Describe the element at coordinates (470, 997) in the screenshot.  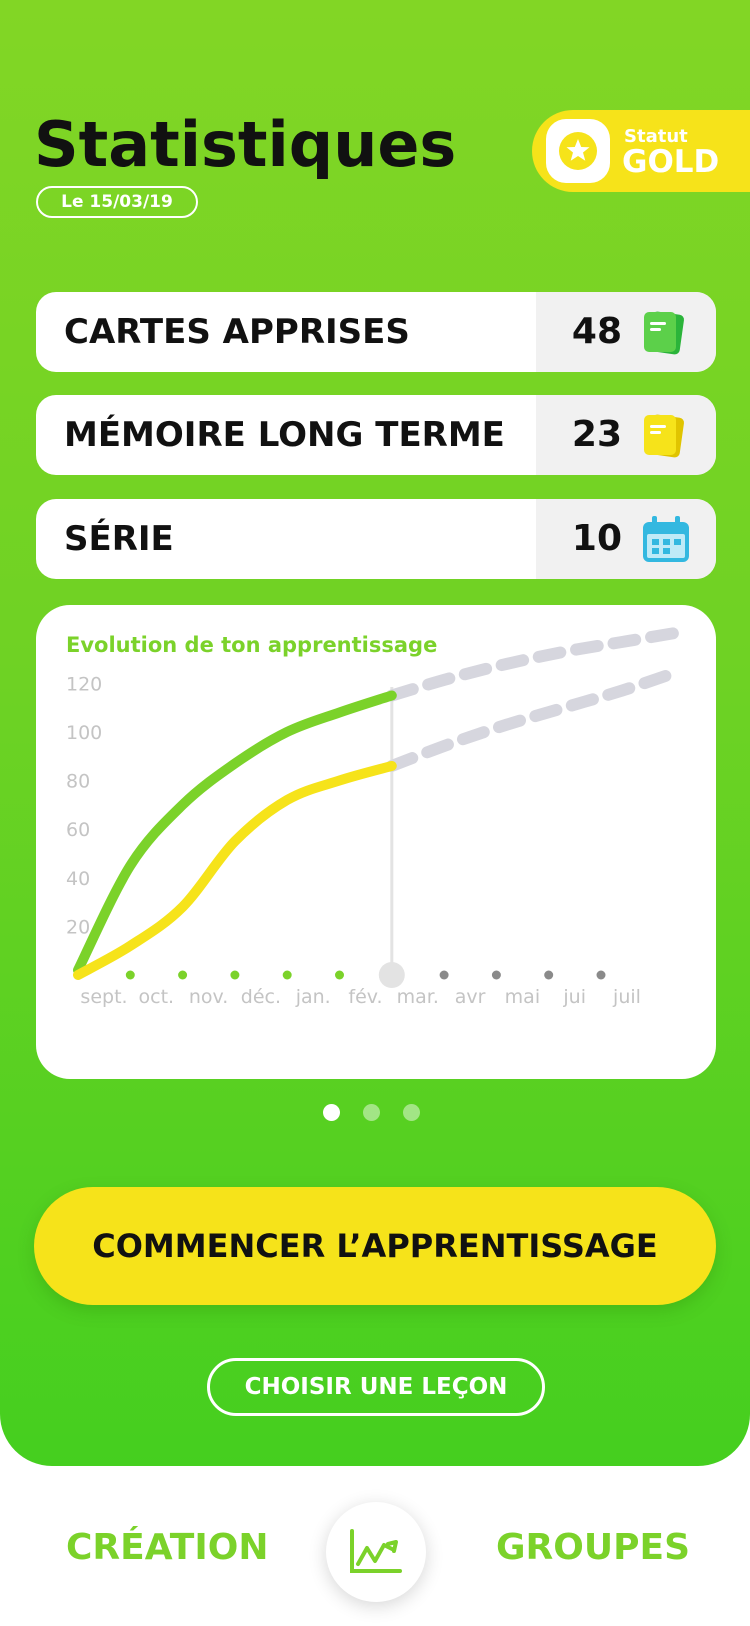
I see `x-tick-label: avr` at that location.